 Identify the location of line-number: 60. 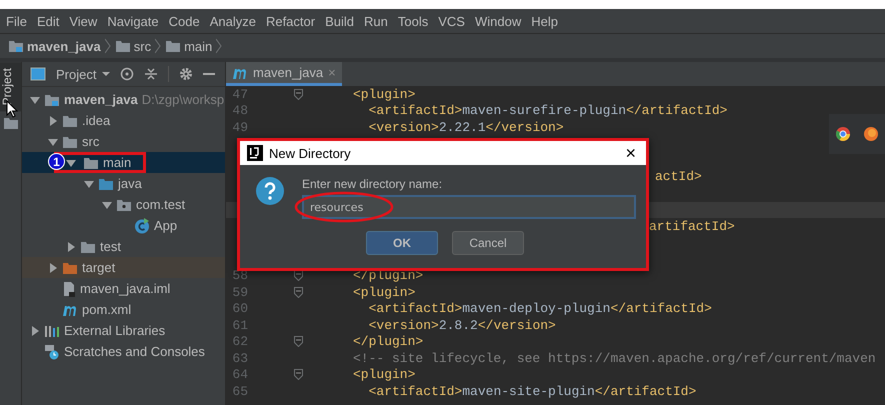
(240, 308).